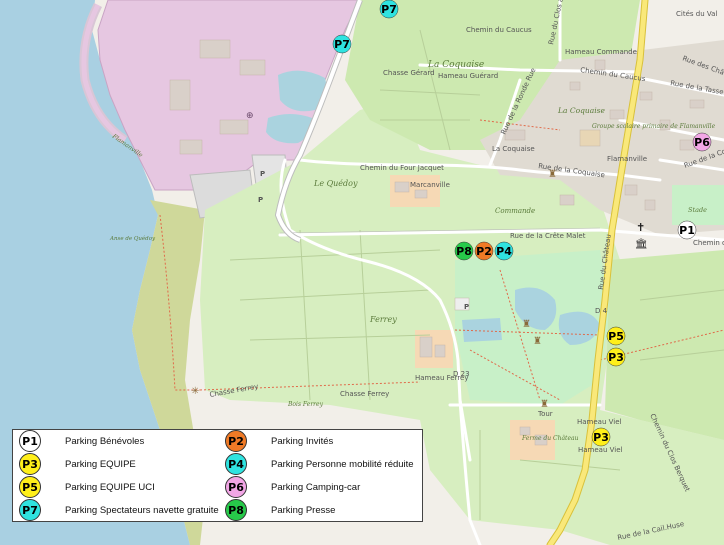 This screenshot has height=545, width=724. I want to click on label-ferrey: Ferrey, so click(383, 319).